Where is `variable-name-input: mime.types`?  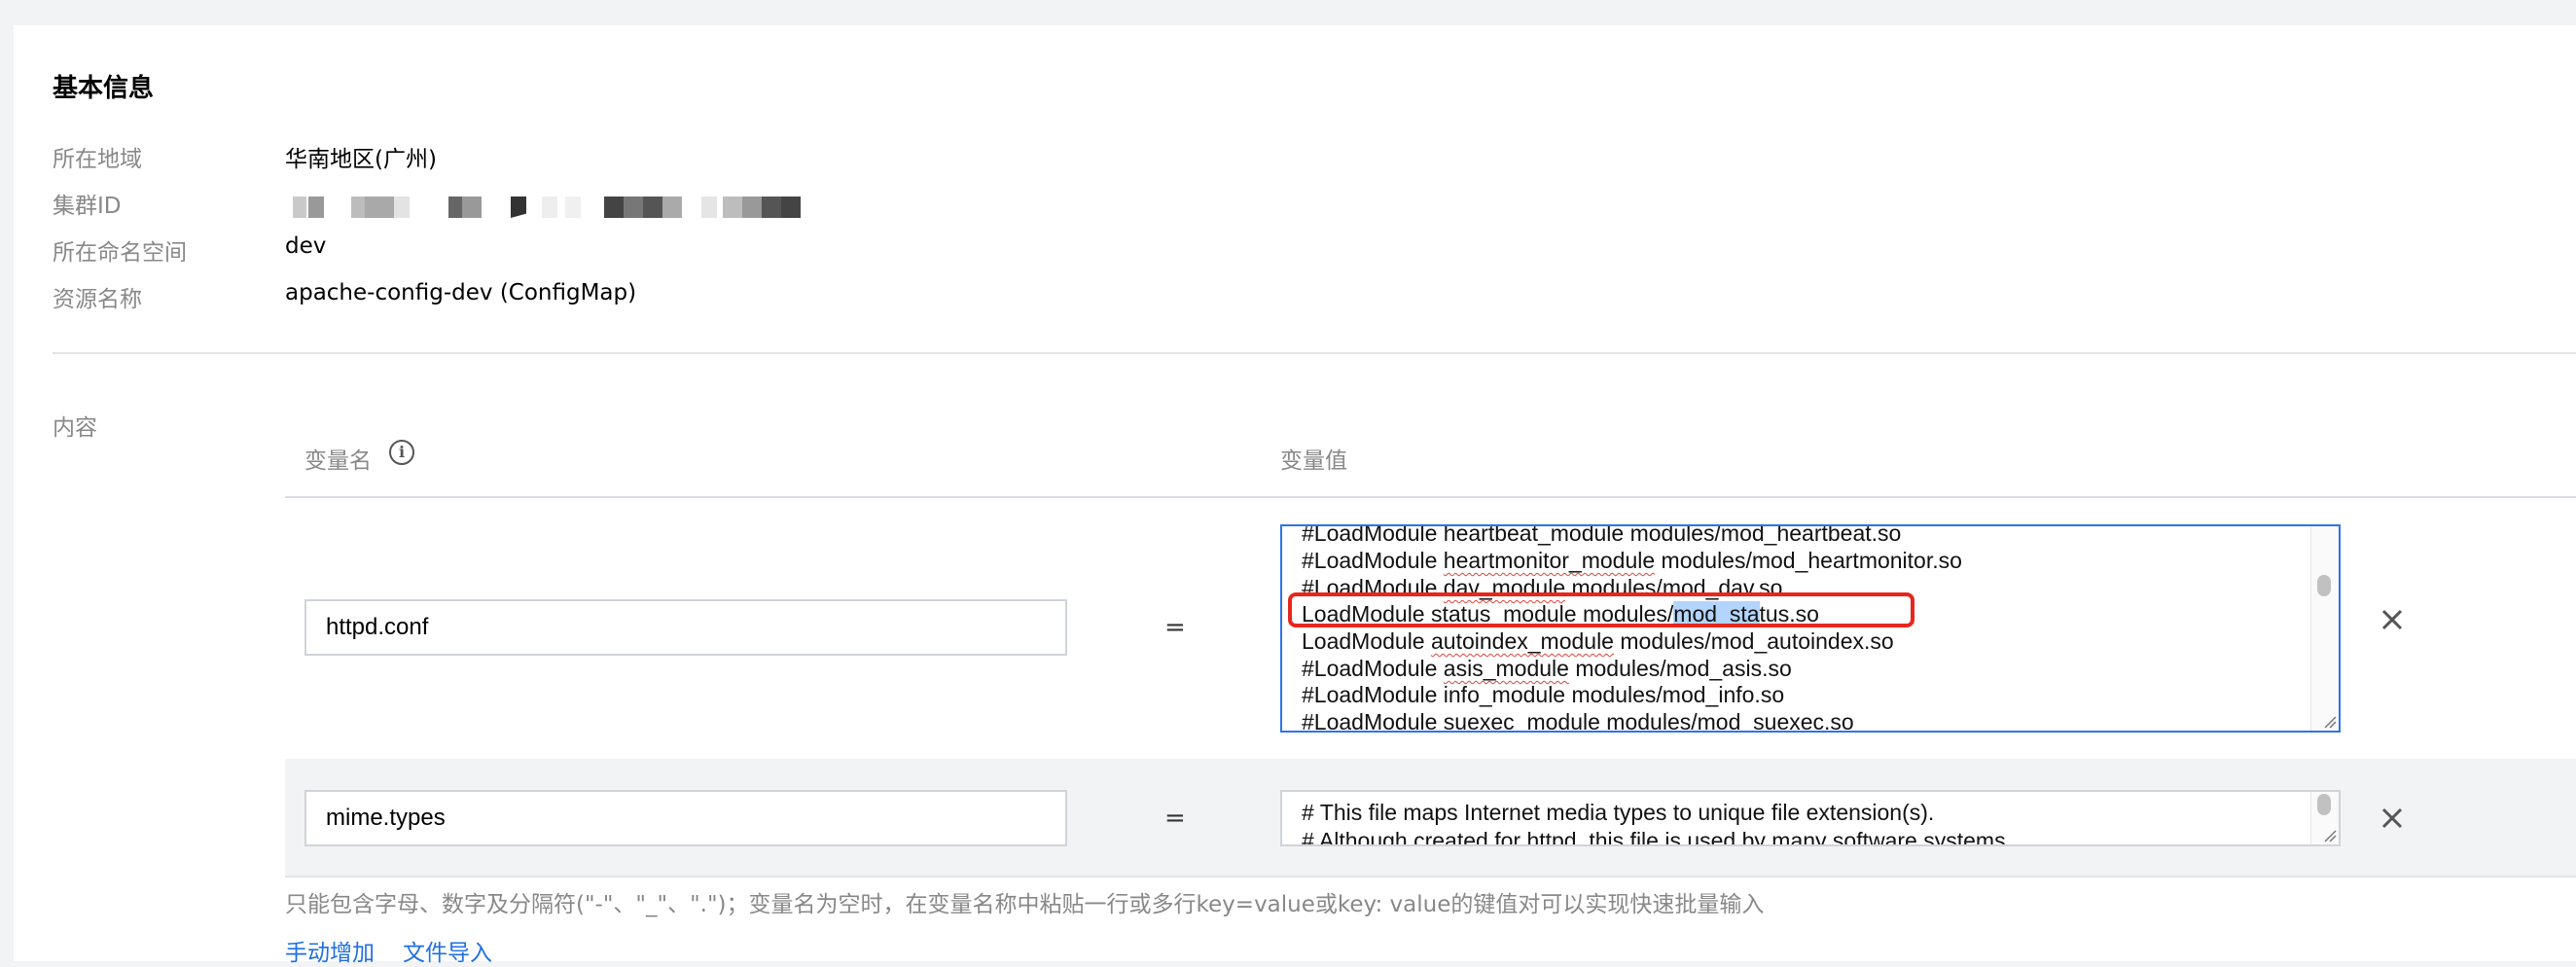 variable-name-input: mime.types is located at coordinates (685, 818).